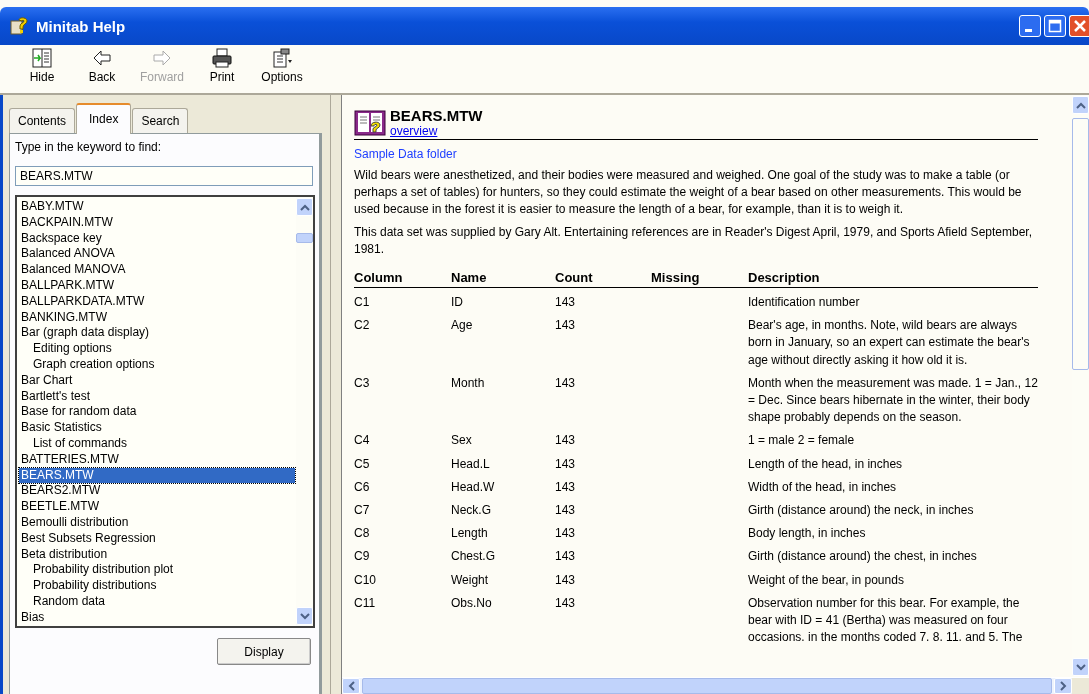 The height and width of the screenshot is (694, 1089). Describe the element at coordinates (157, 428) in the screenshot. I see `index-item: Basic Statistics` at that location.